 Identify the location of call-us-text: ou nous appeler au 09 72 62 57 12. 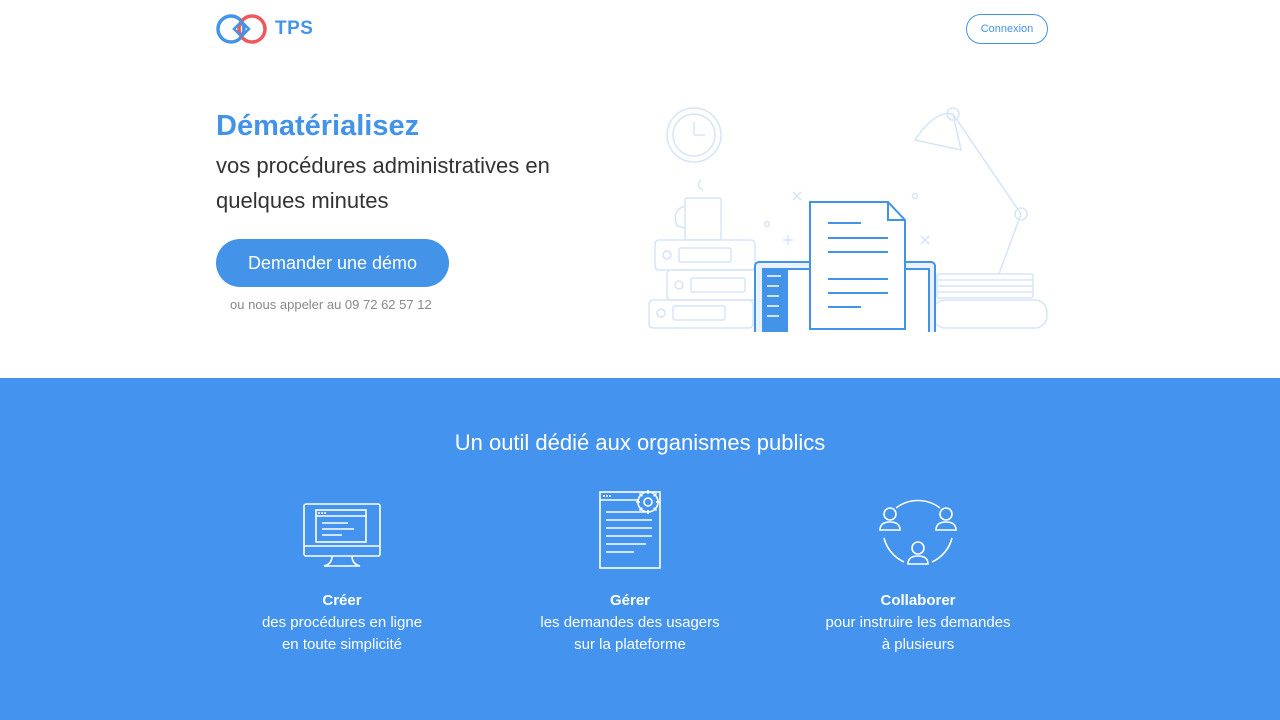
(331, 304).